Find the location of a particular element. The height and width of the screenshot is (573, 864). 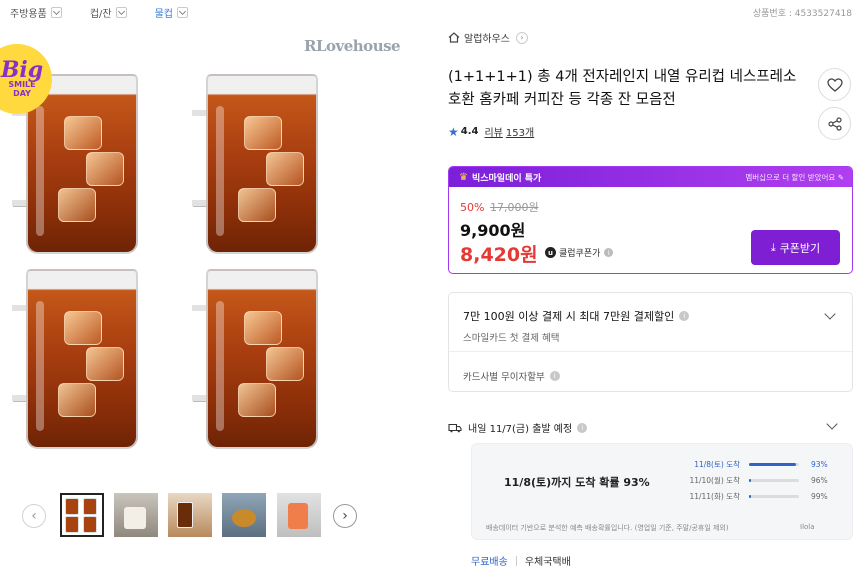

coupon-tag-text: 클럽쿠폰가 is located at coordinates (580, 254).